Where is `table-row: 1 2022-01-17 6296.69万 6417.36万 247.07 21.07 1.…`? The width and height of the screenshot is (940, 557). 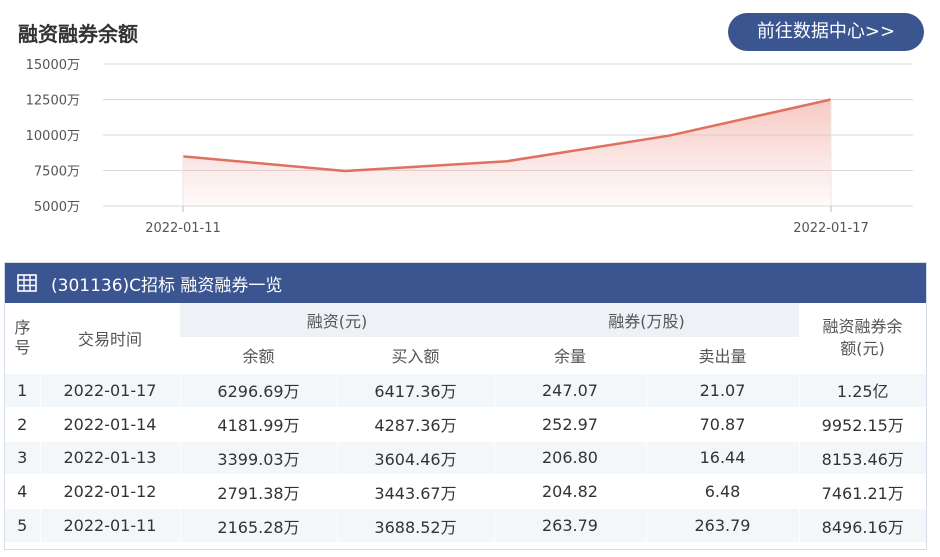
table-row: 1 2022-01-17 6296.69万 6417.36万 247.07 21.07 1.… is located at coordinates (465, 390).